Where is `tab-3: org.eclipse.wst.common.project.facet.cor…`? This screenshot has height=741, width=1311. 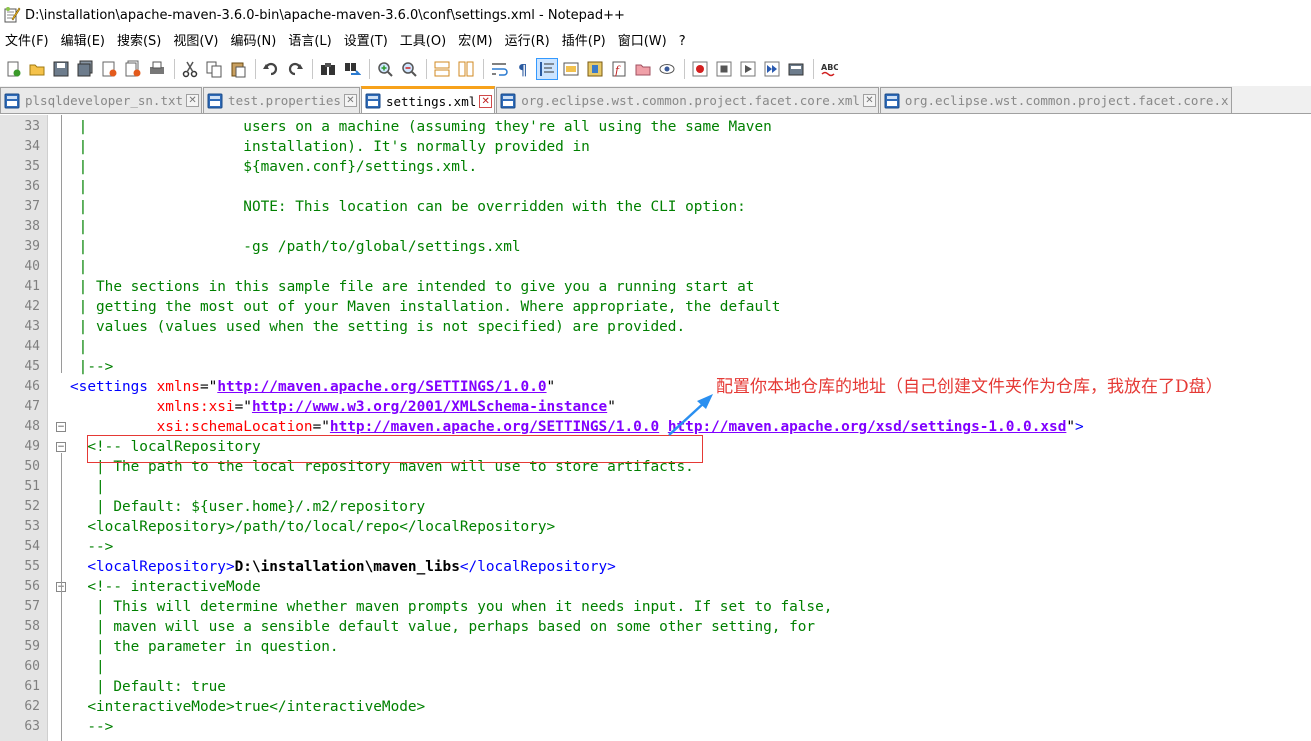 tab-3: org.eclipse.wst.common.project.facet.cor… is located at coordinates (687, 100).